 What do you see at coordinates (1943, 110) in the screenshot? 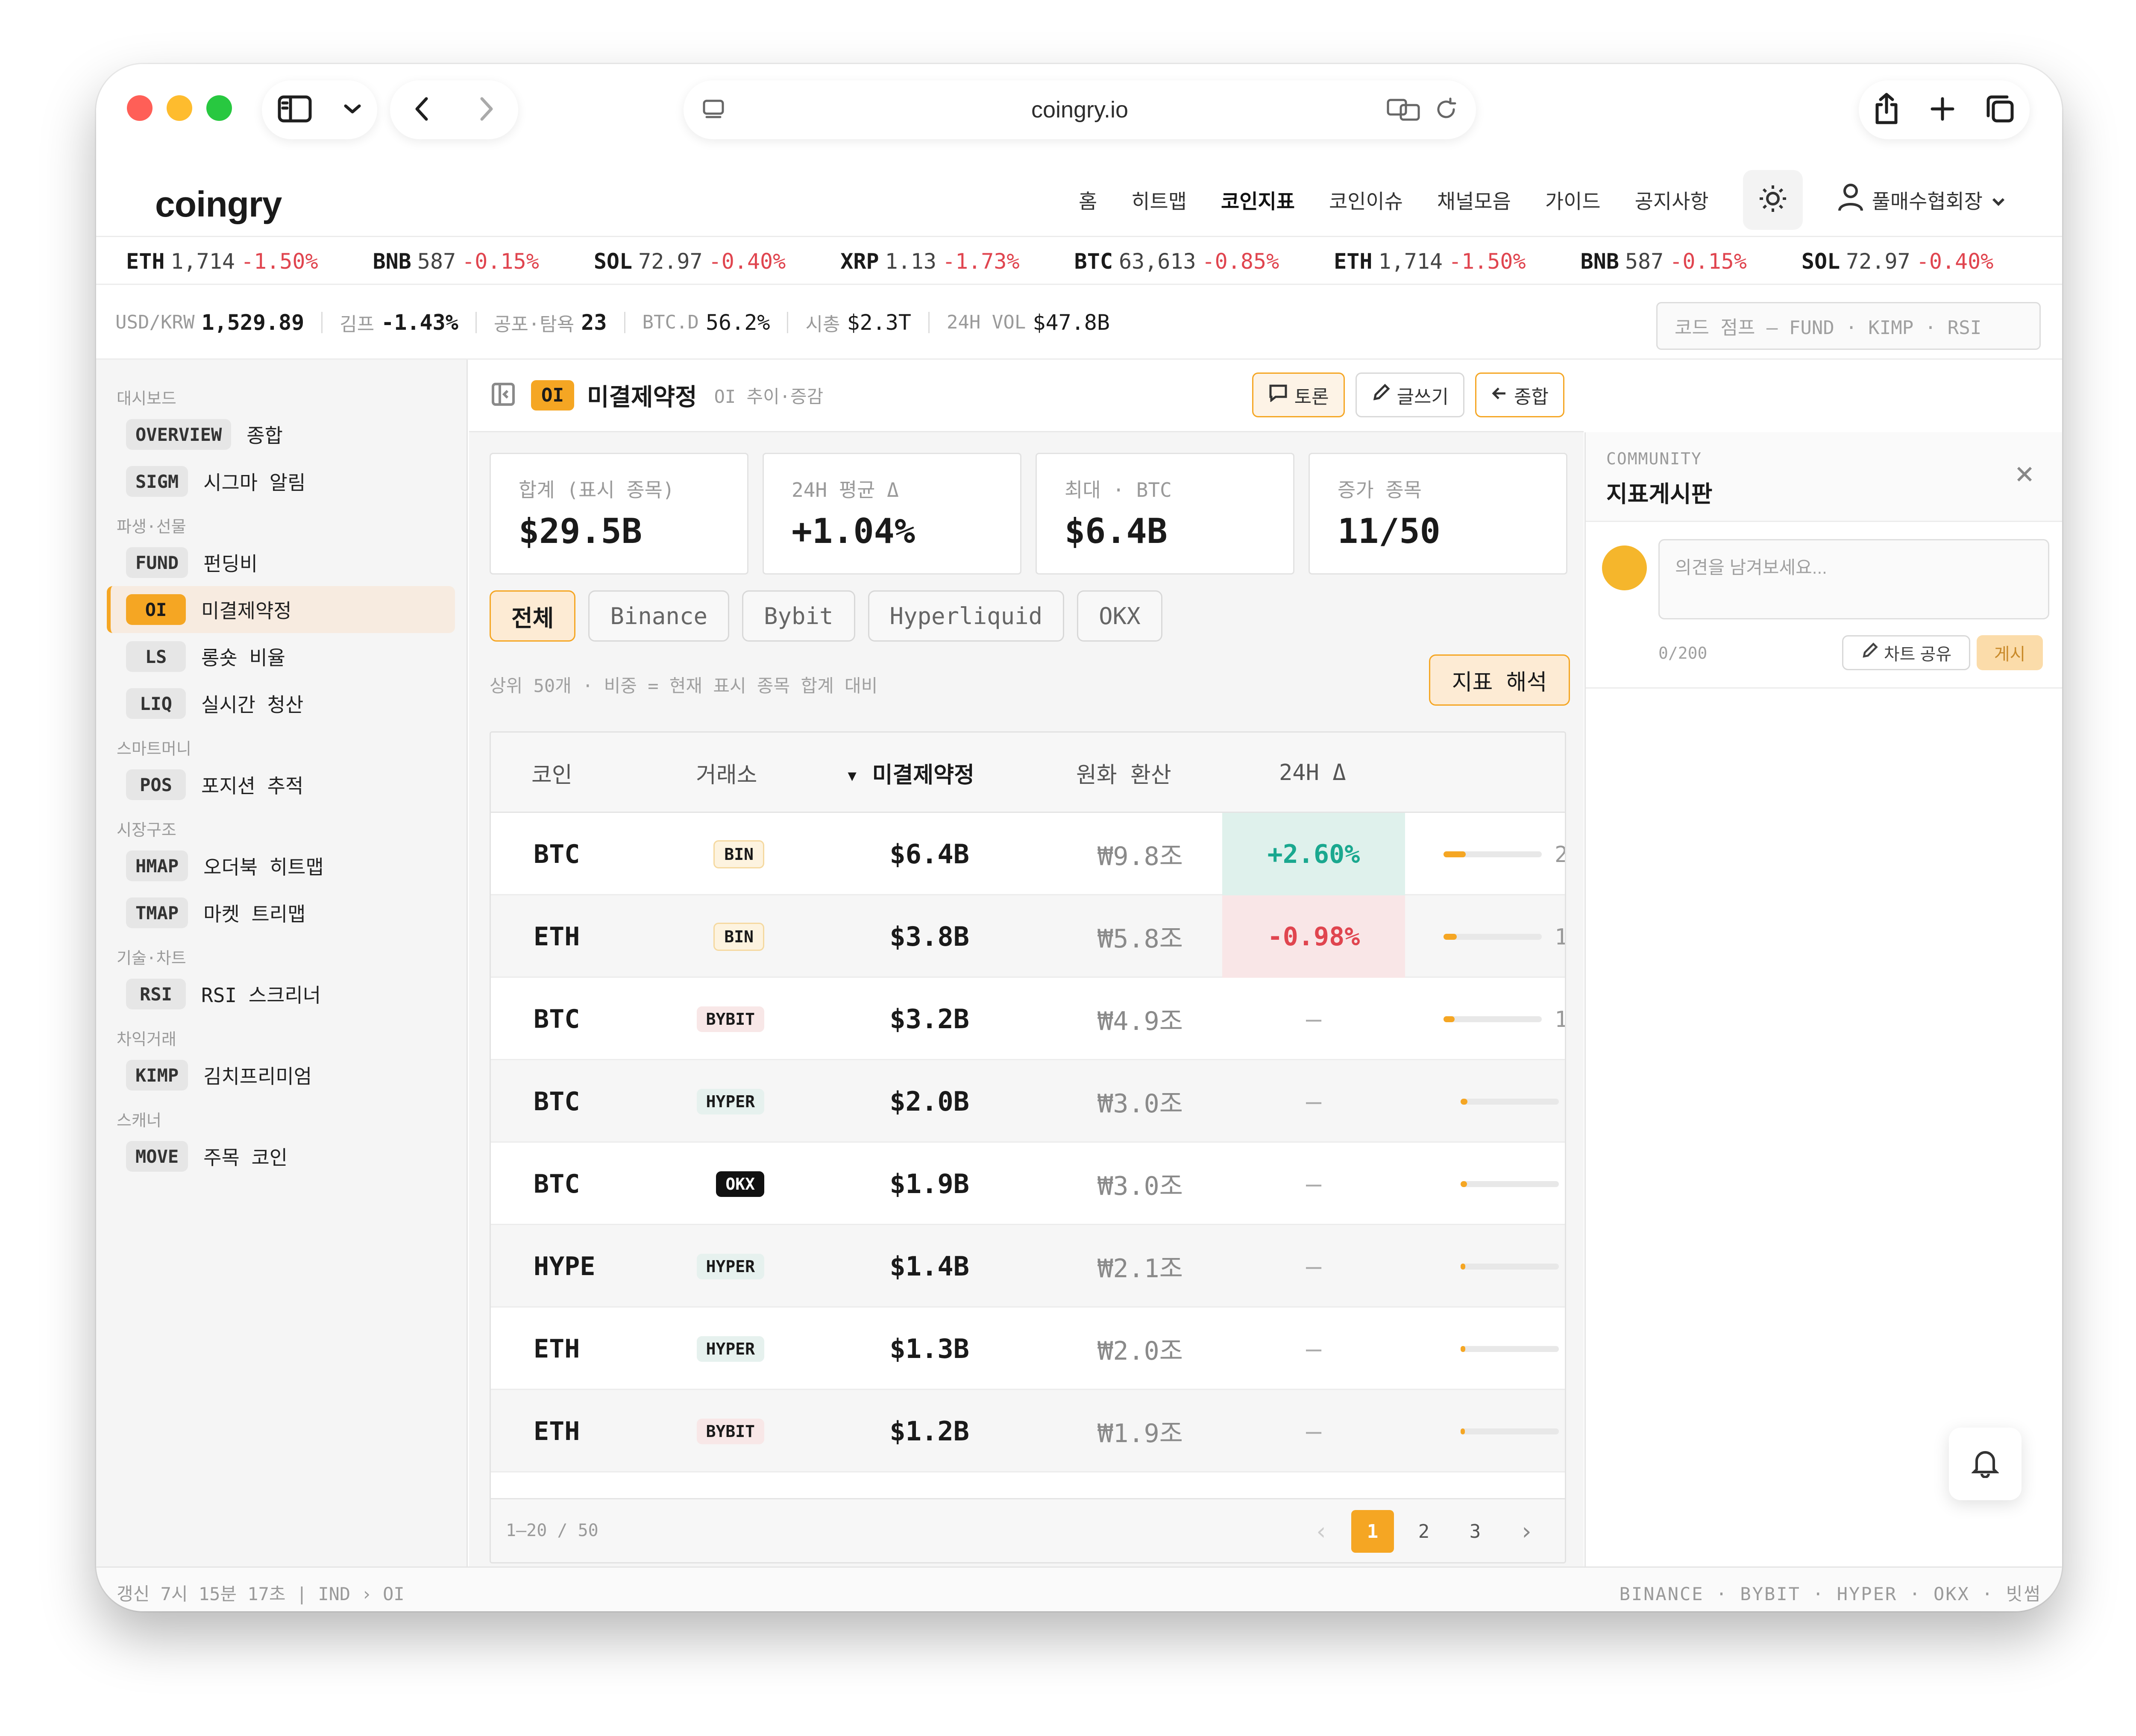
I see `new-tab-icon` at bounding box center [1943, 110].